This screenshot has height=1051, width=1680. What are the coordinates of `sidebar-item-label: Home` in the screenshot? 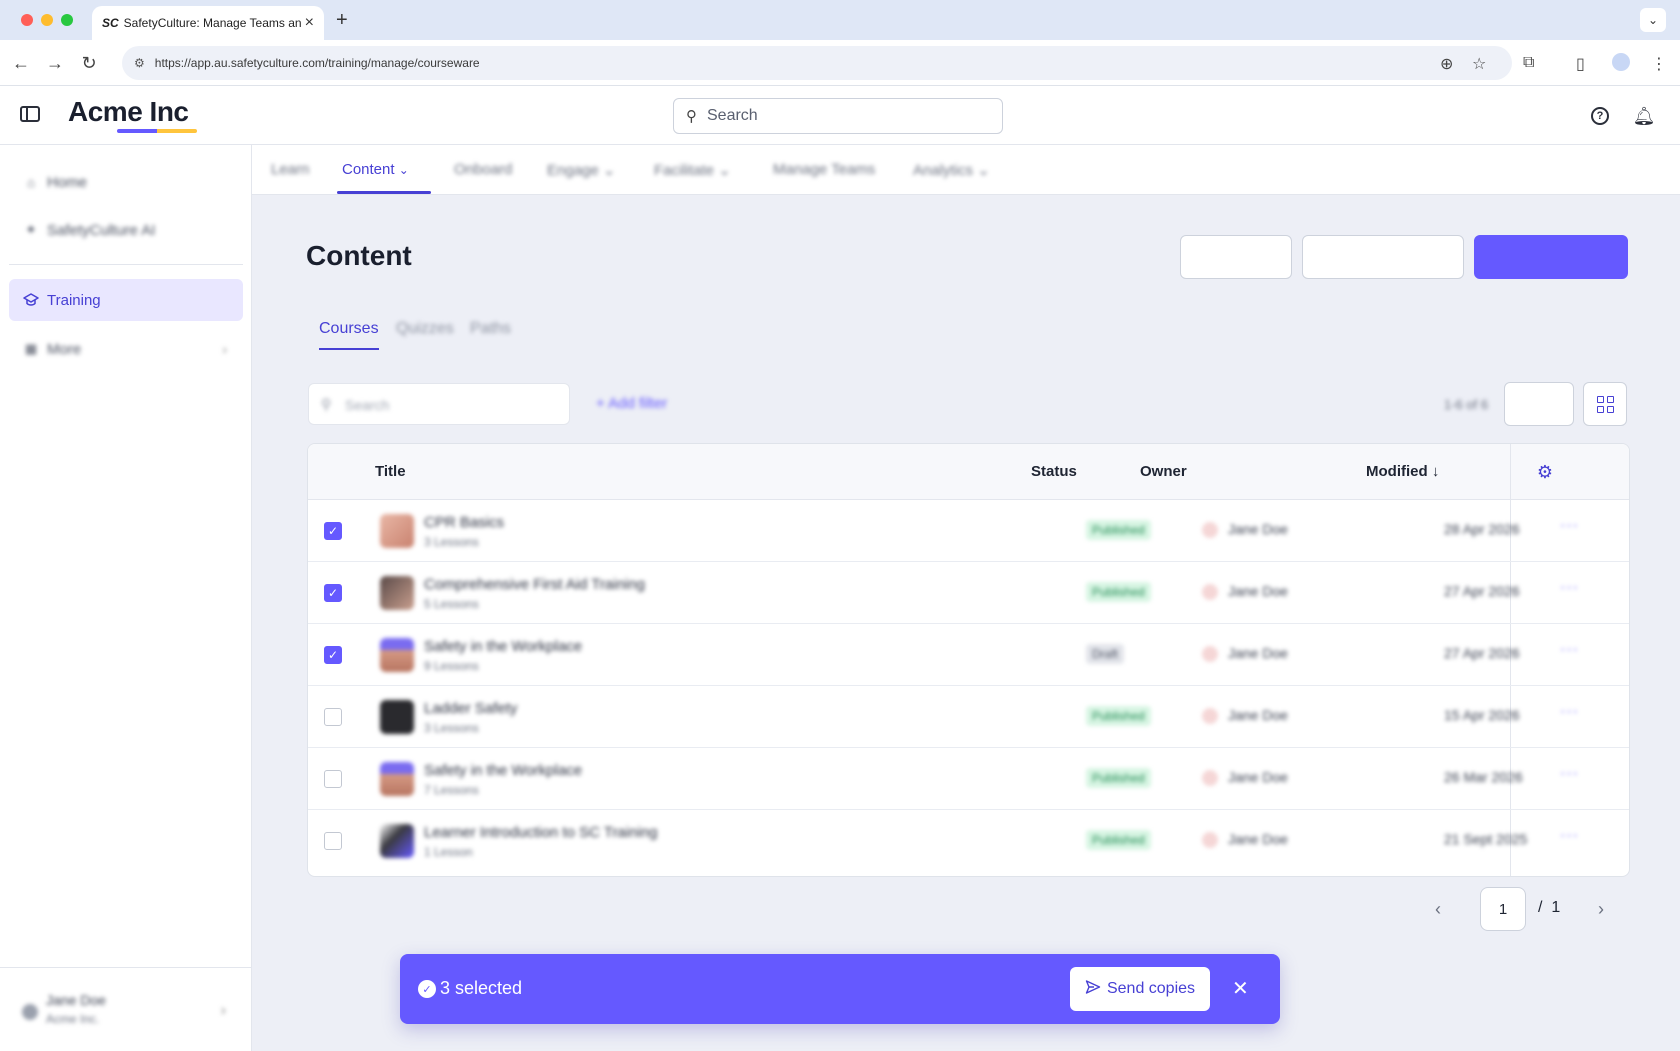 It's located at (67, 182).